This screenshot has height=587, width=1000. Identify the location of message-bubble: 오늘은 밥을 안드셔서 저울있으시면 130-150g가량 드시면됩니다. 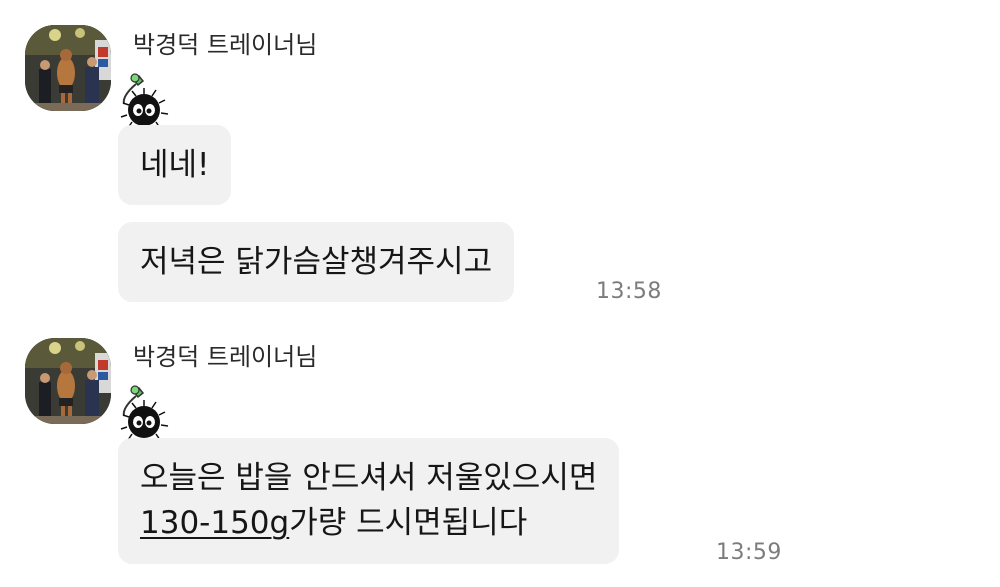
(369, 501).